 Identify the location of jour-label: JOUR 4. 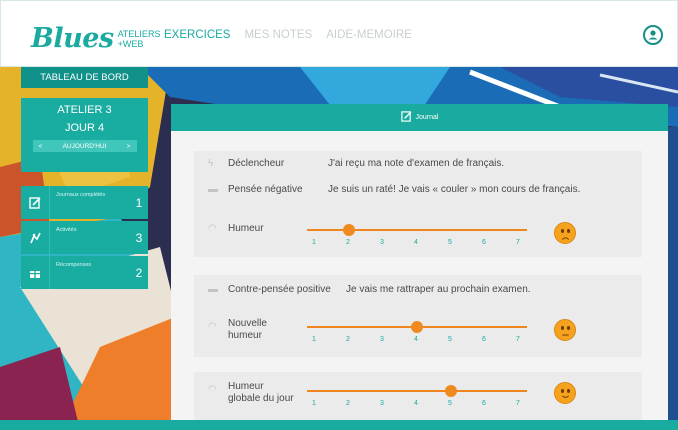
(84, 128).